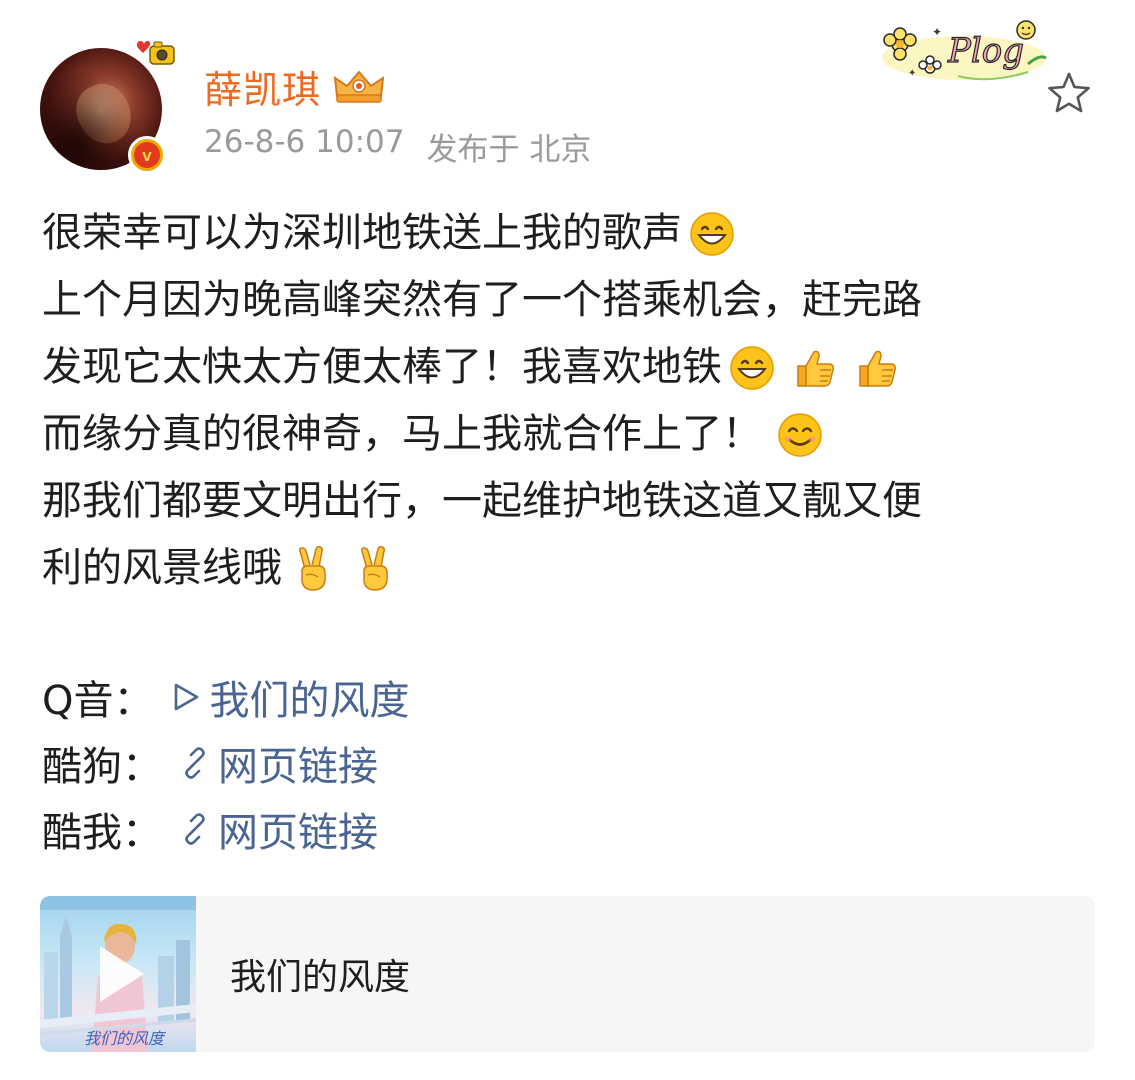 Image resolution: width=1135 pixels, height=1080 pixels. What do you see at coordinates (1069, 93) in the screenshot?
I see `favorite-star-icon` at bounding box center [1069, 93].